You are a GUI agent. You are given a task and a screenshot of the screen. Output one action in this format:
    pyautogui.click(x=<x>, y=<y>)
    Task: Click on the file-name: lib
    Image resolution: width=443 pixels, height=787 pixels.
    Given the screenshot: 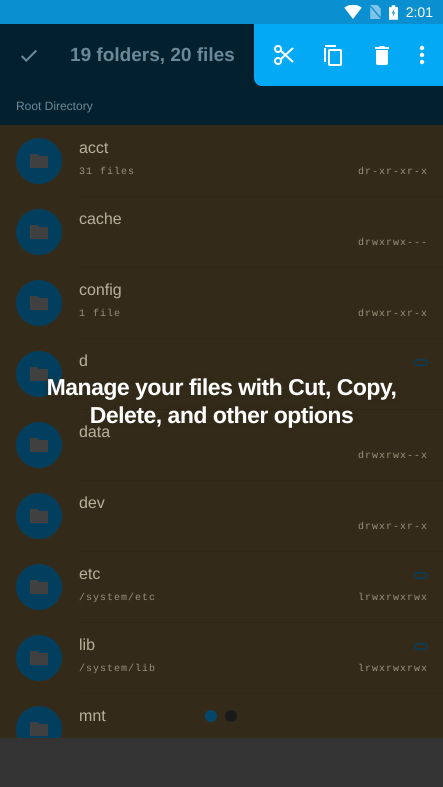 What is the action you would take?
    pyautogui.click(x=87, y=646)
    